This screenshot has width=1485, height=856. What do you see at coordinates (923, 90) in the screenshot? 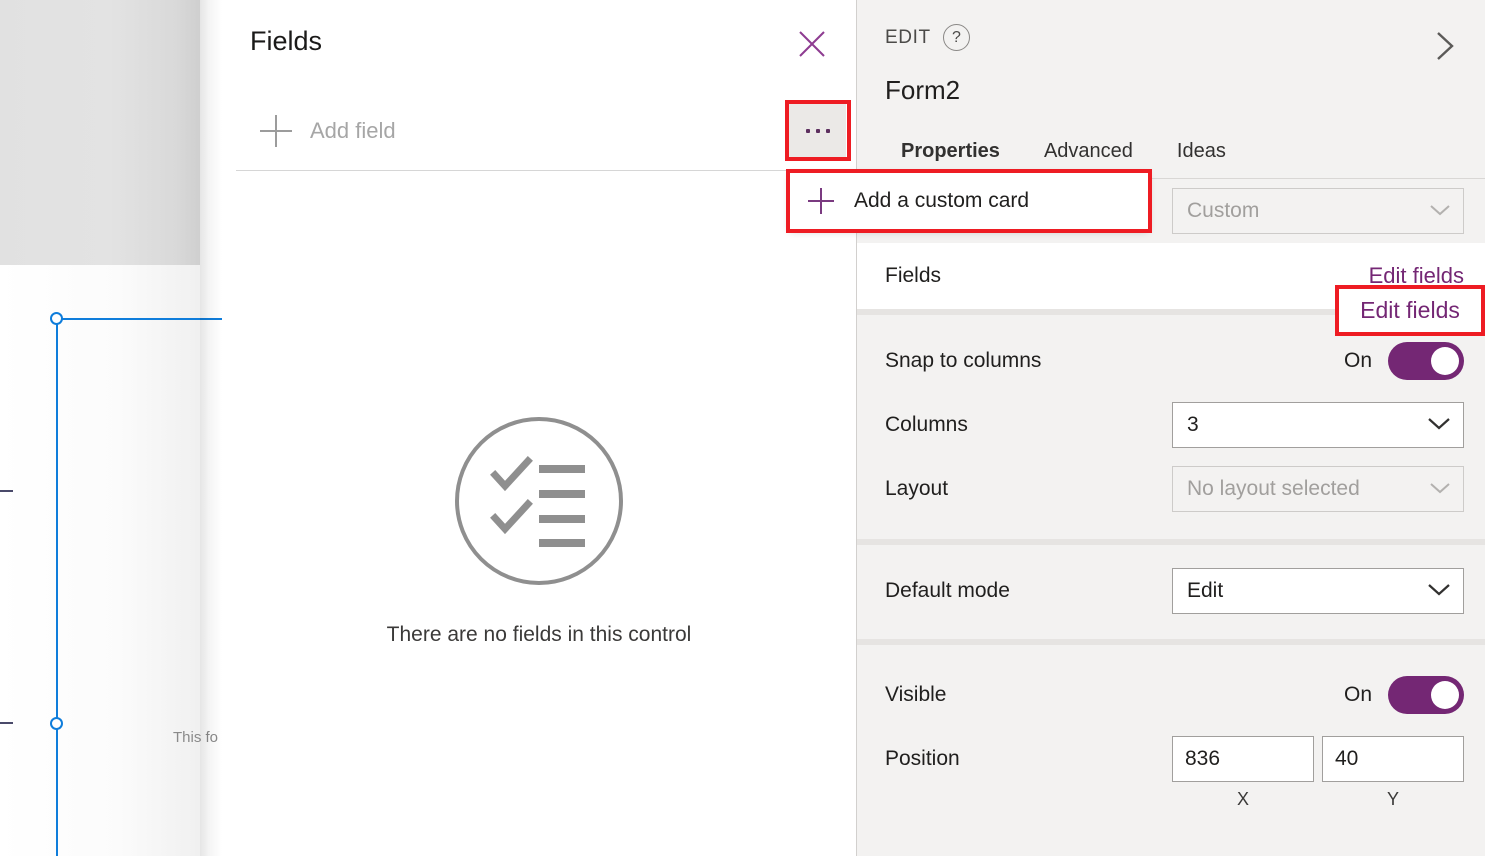
I see `page-title: Form2` at bounding box center [923, 90].